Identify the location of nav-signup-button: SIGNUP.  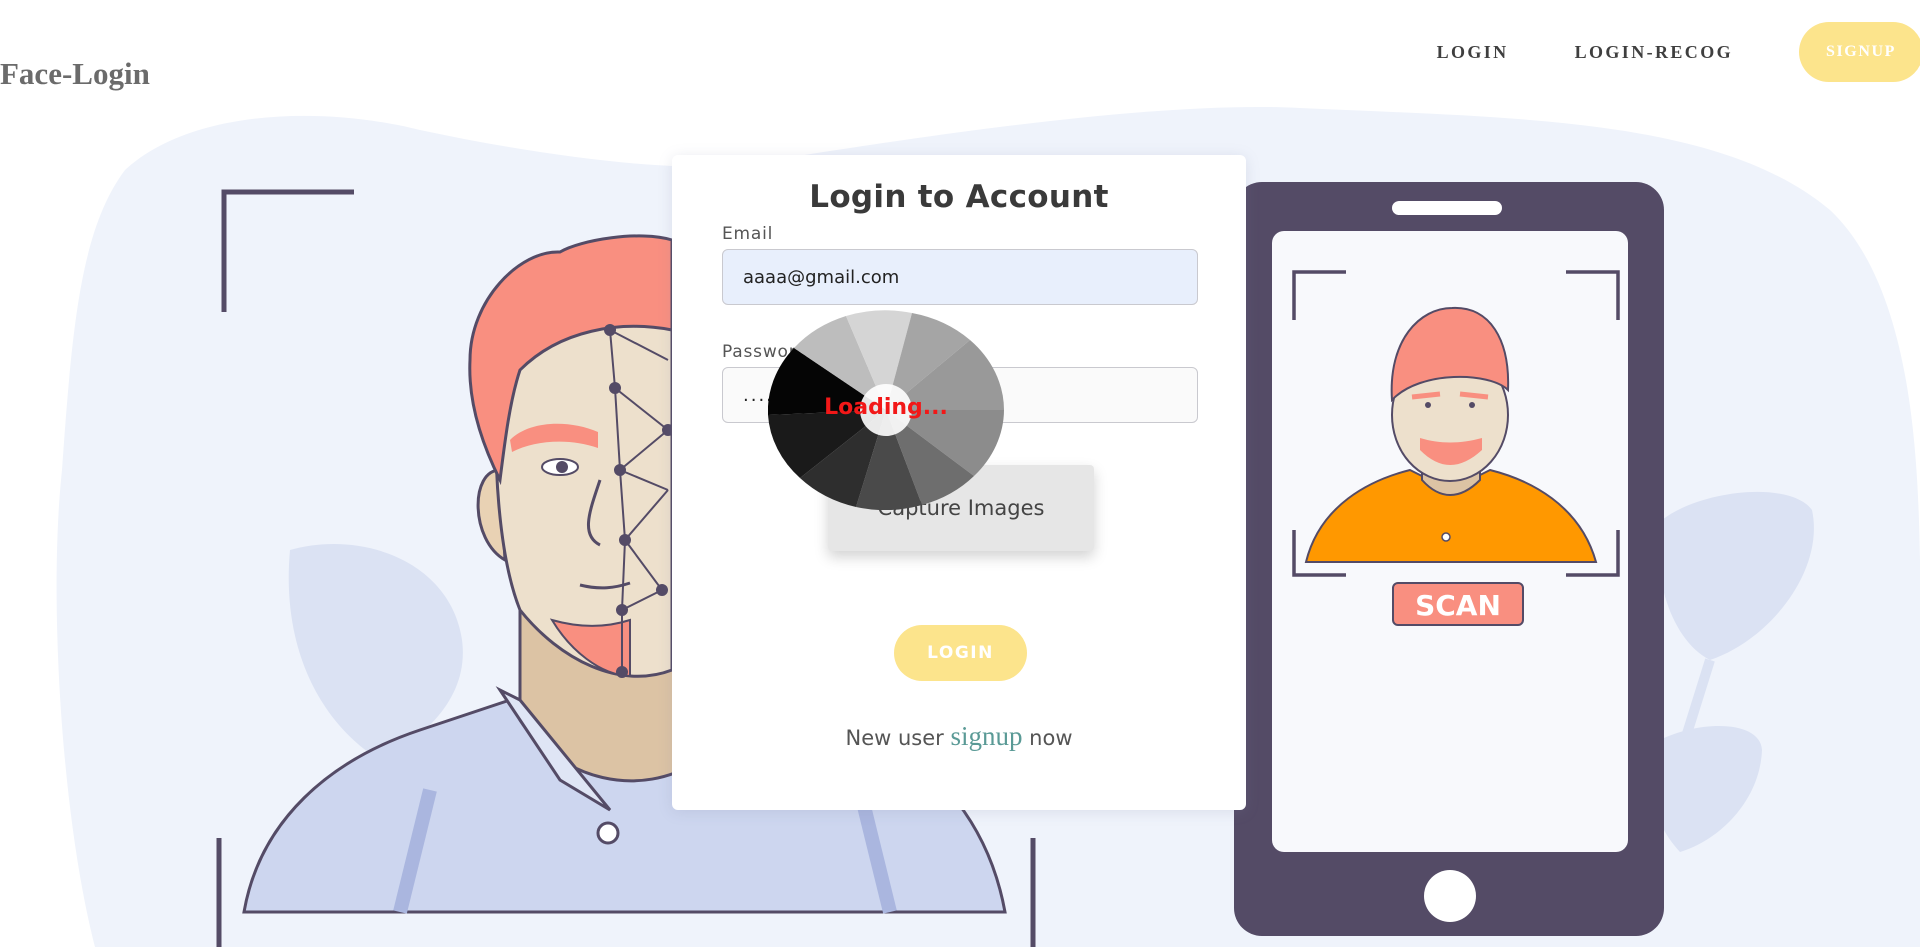
(1859, 52).